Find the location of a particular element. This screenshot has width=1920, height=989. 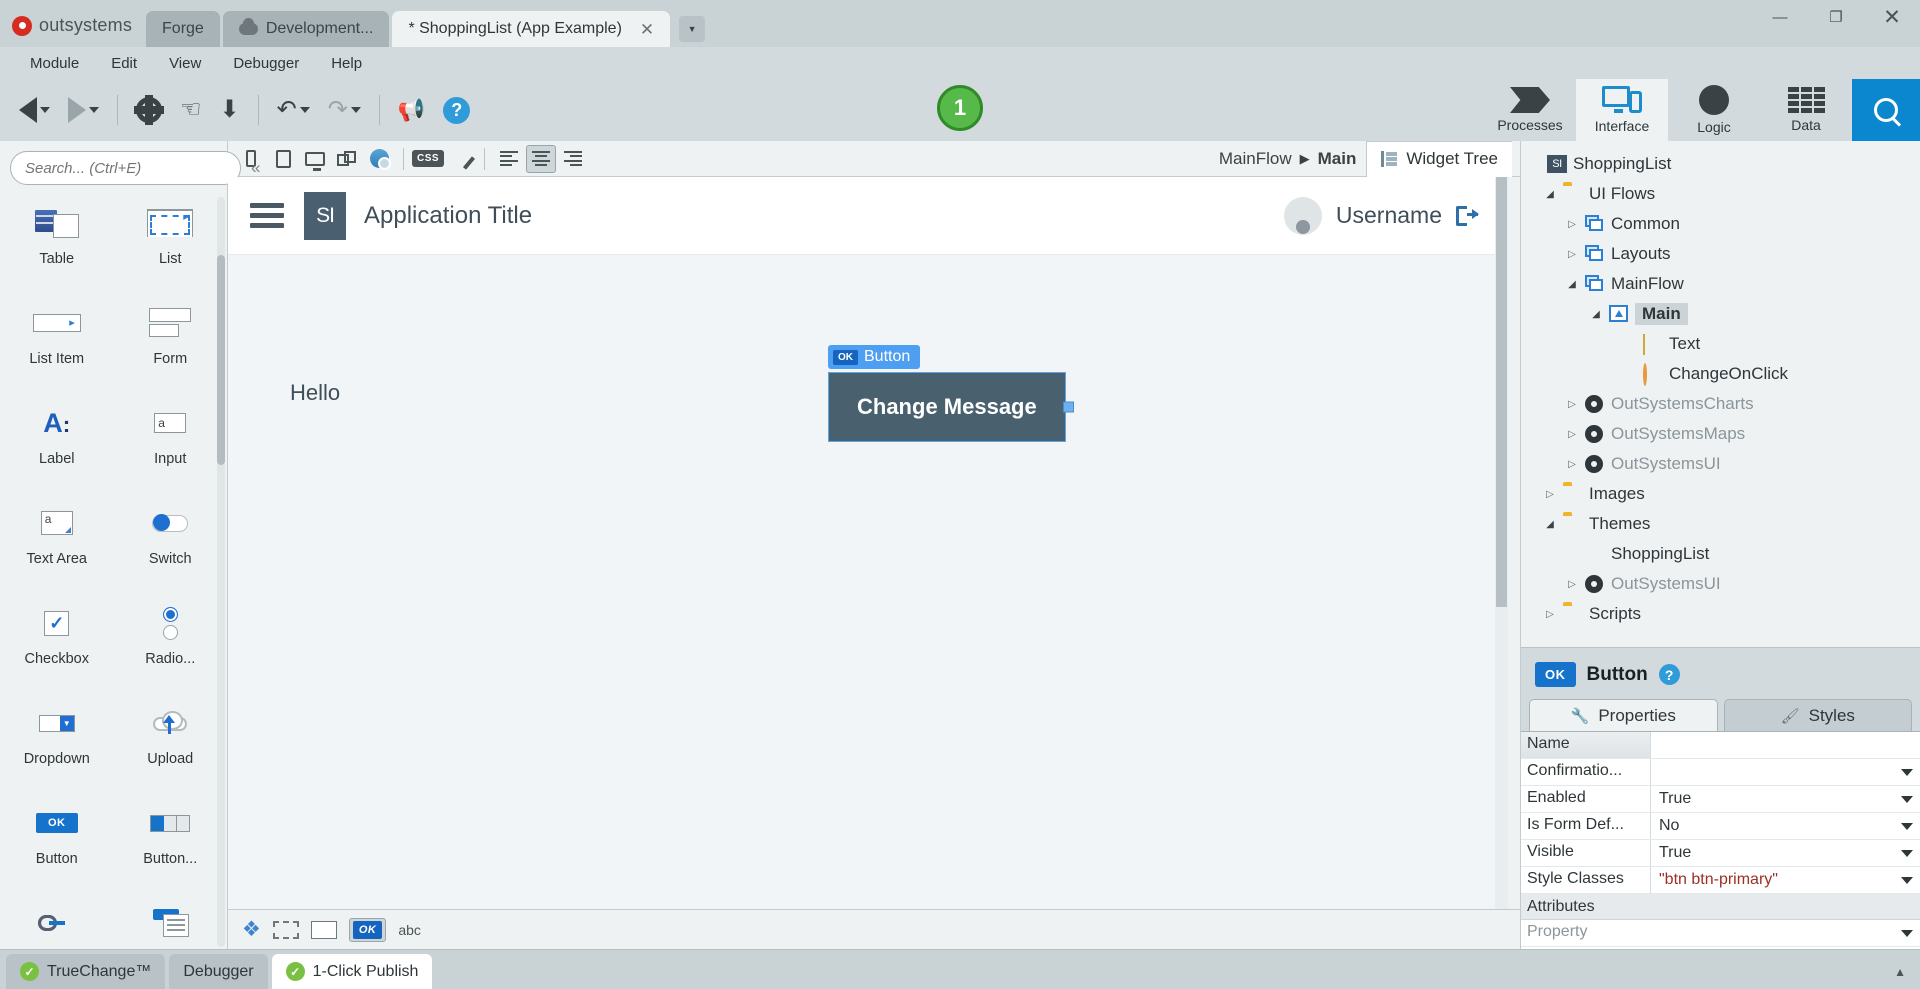

widget-table: Table is located at coordinates (57, 247).